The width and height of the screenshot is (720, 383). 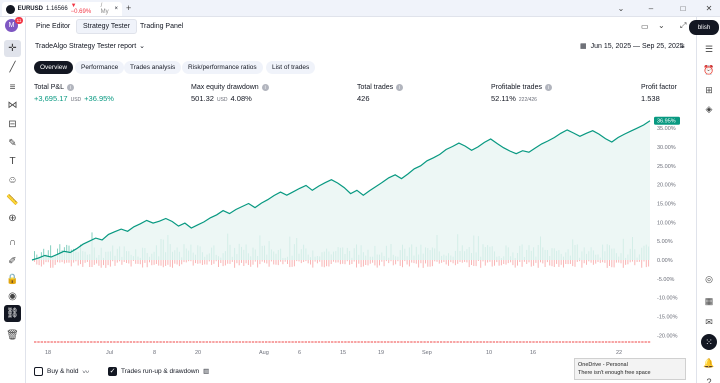 What do you see at coordinates (533, 353) in the screenshot?
I see `x-tick-label: 16` at bounding box center [533, 353].